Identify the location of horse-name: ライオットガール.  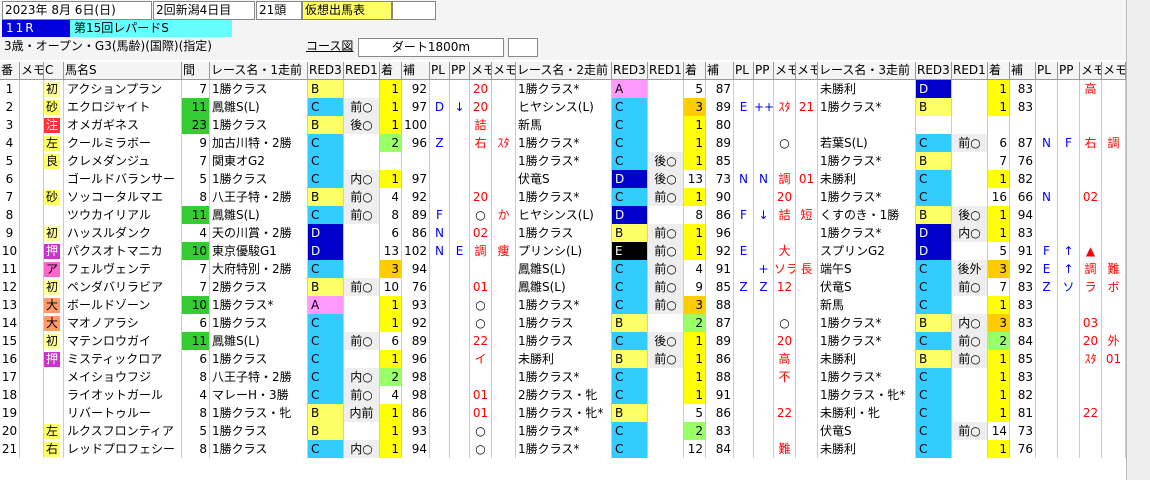
(123, 395).